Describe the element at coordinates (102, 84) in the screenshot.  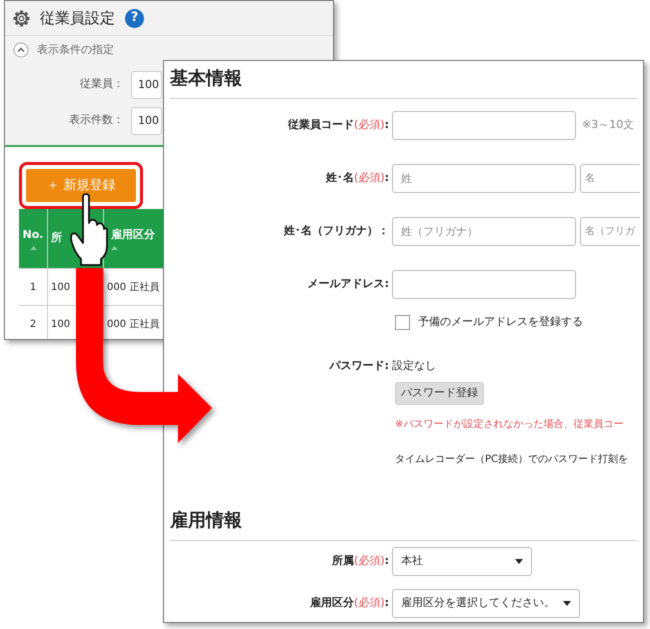
I see `field-label: 従業員：` at that location.